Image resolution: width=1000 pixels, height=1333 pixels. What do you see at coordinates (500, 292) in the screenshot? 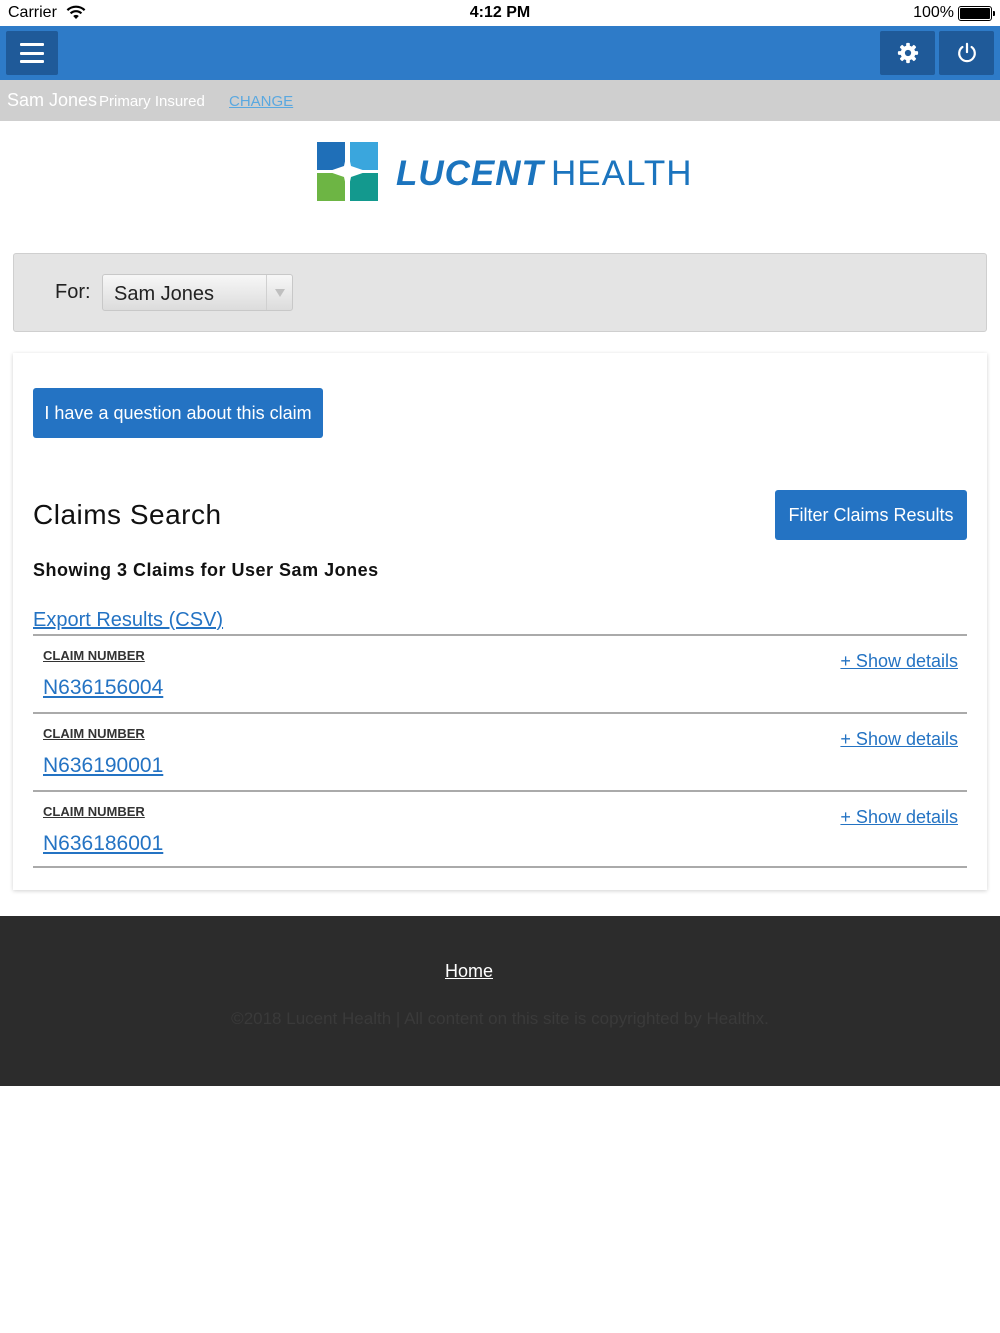
I see `member-select-panel: For: Sam Jones` at bounding box center [500, 292].